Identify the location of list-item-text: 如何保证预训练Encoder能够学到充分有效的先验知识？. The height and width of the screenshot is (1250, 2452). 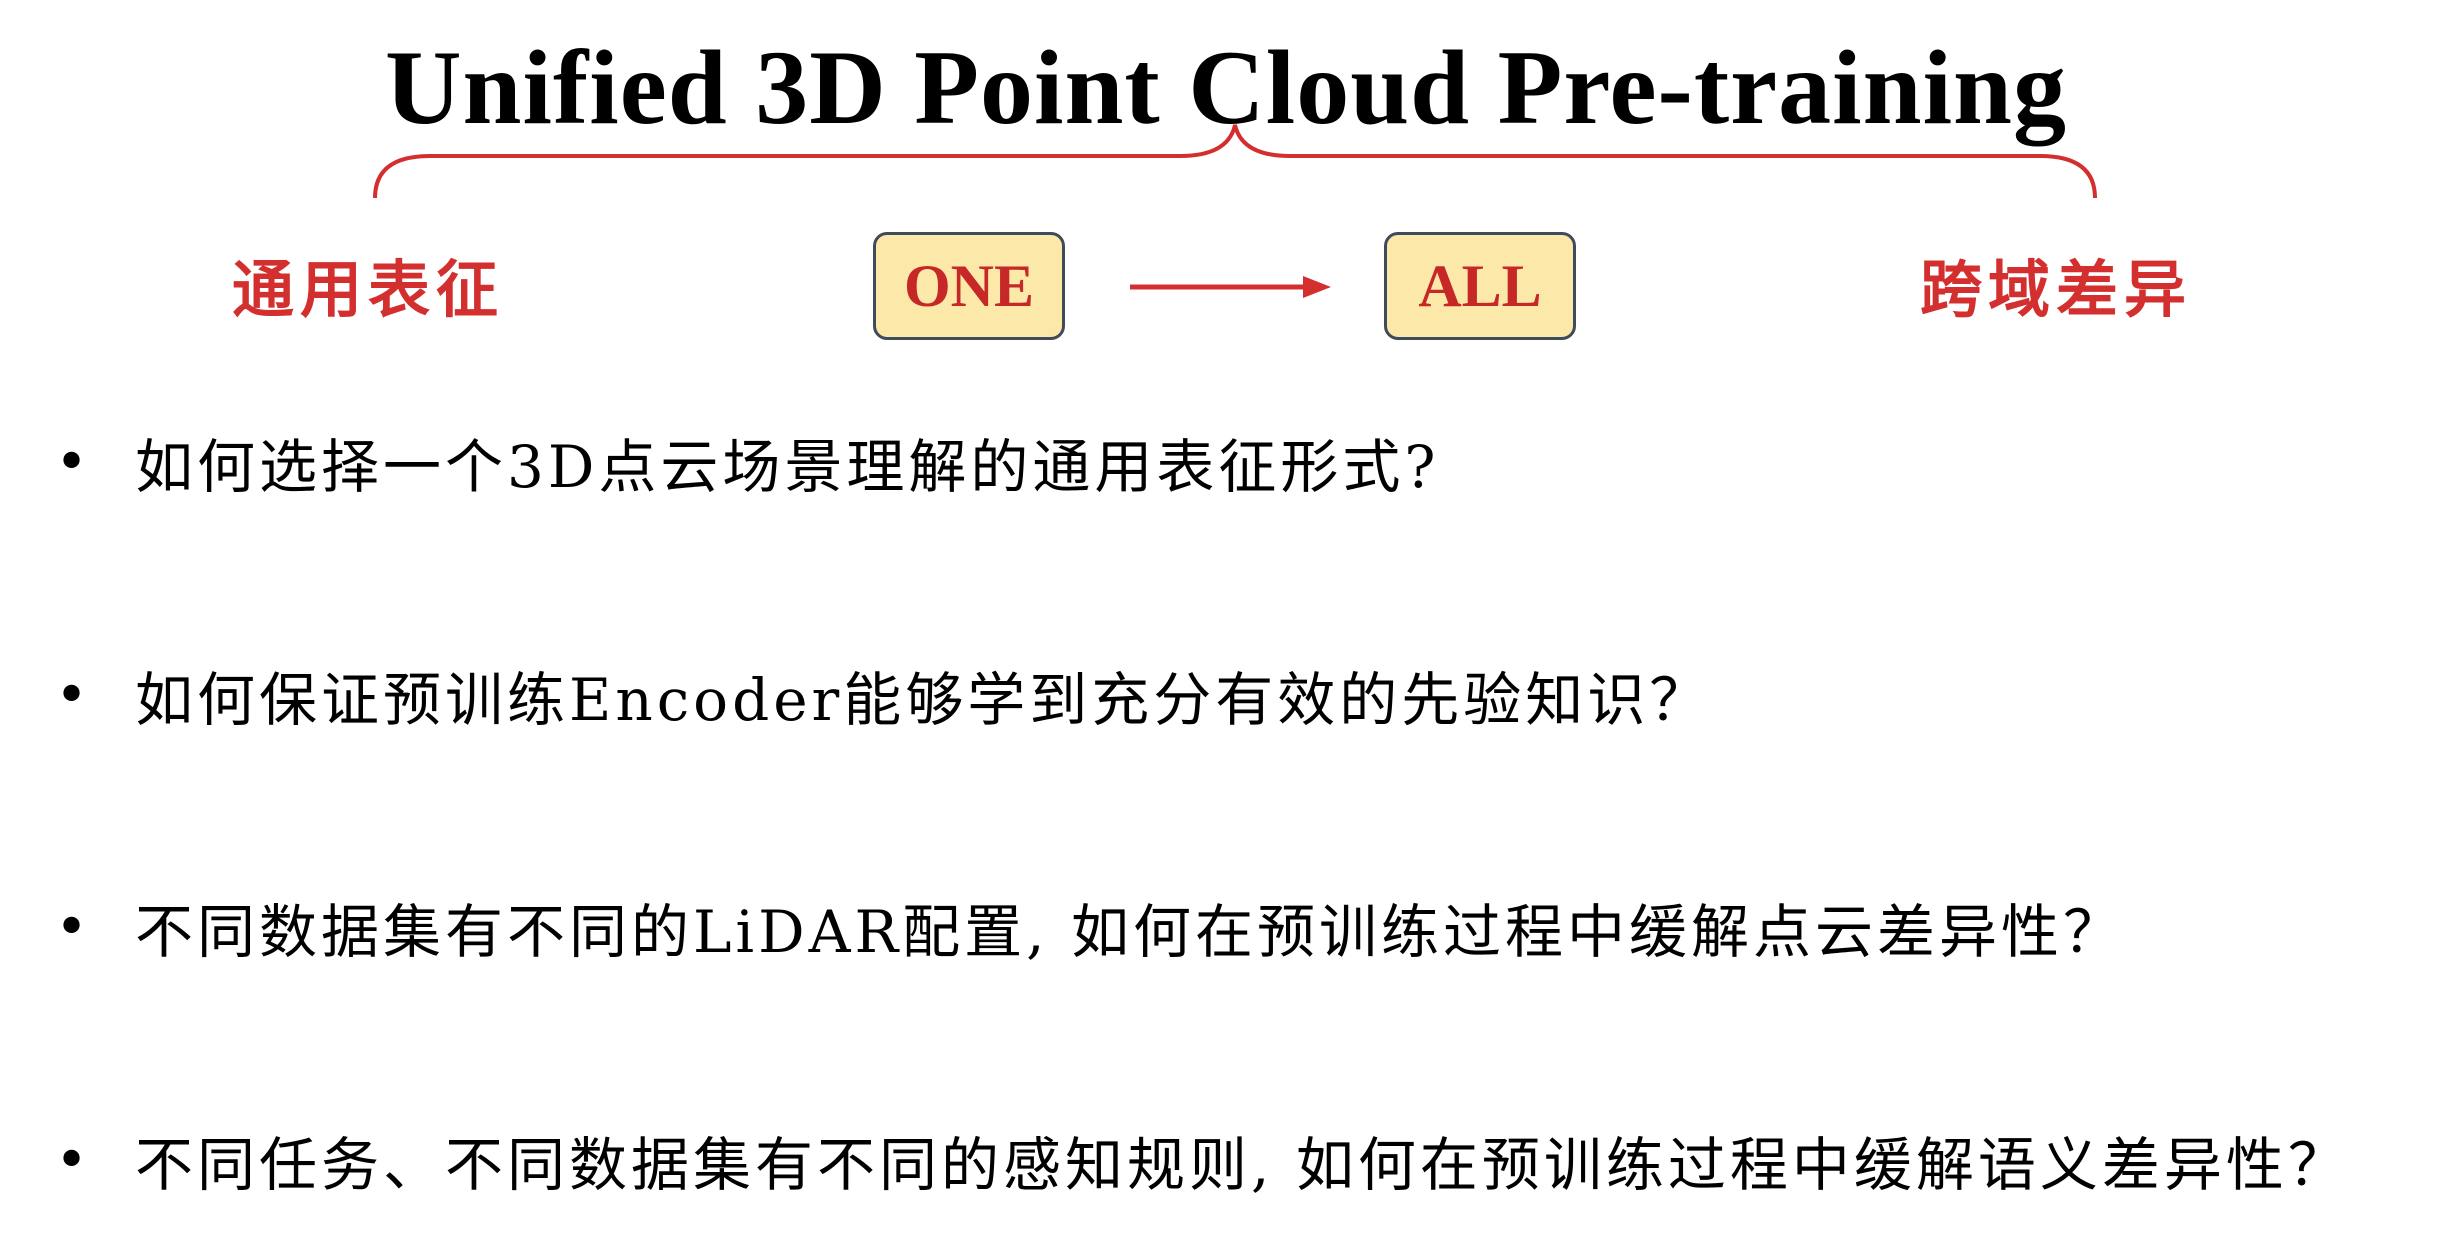
(923, 700).